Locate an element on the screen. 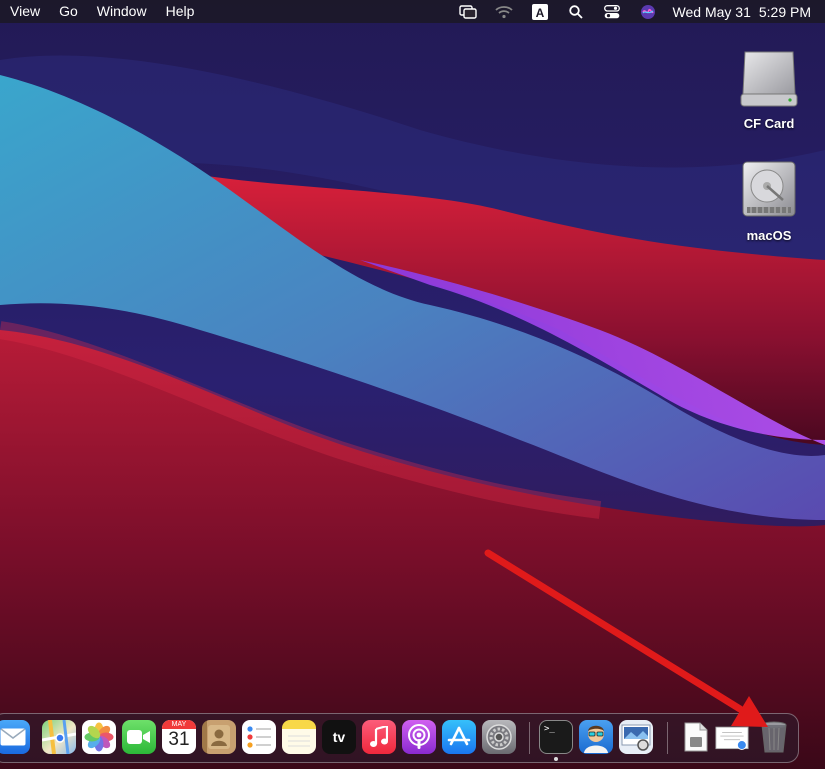 This screenshot has width=825, height=769. terminal-prompt: >_ is located at coordinates (549, 729).